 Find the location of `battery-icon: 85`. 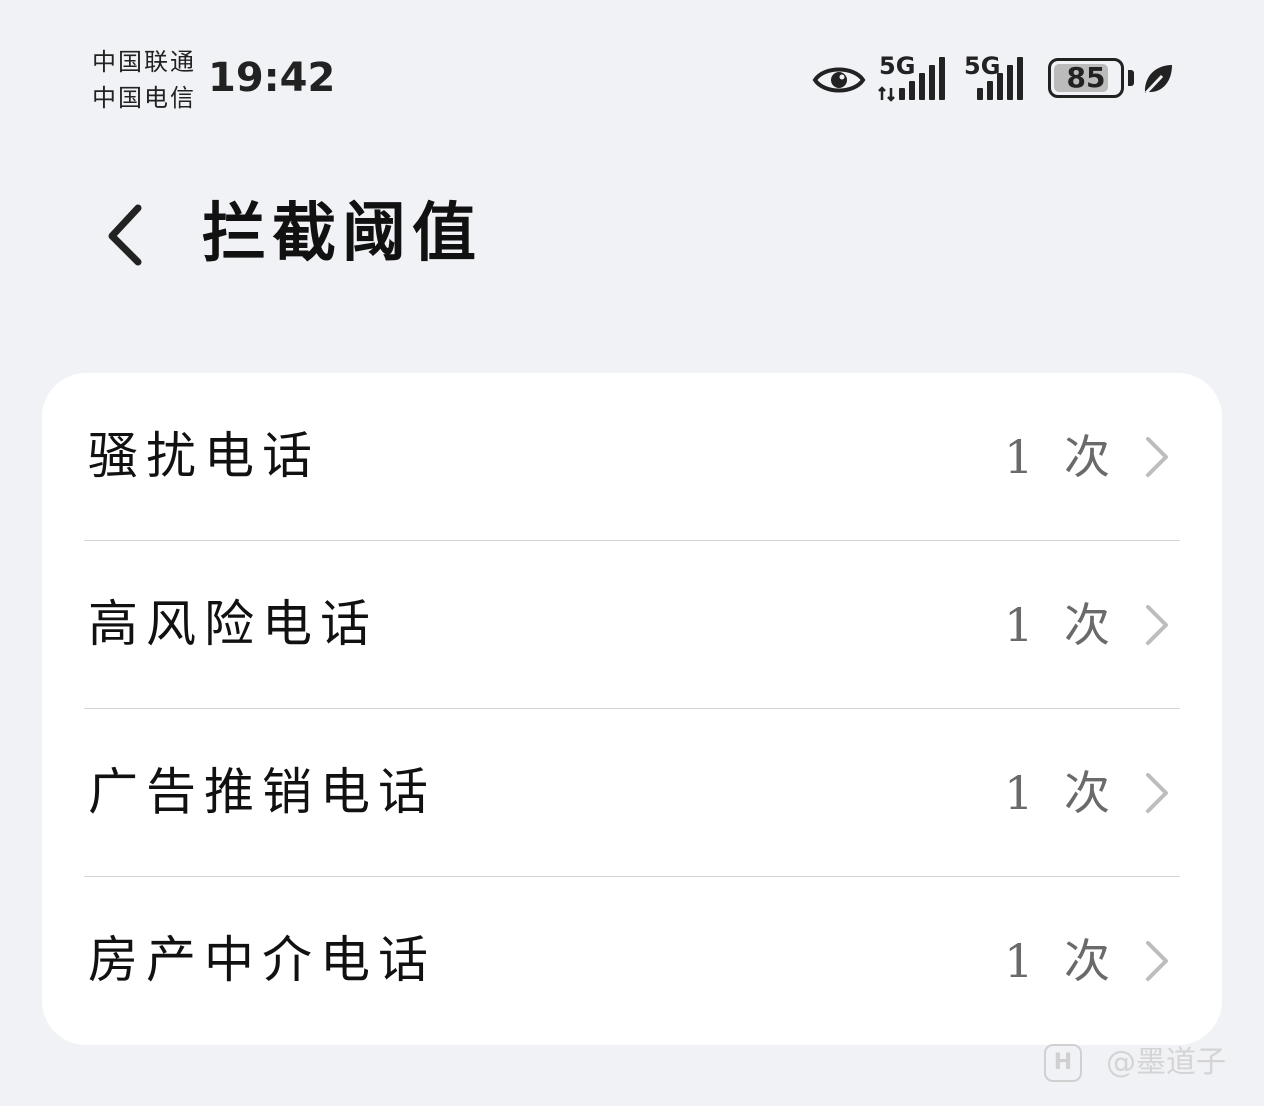

battery-icon: 85 is located at coordinates (1086, 78).